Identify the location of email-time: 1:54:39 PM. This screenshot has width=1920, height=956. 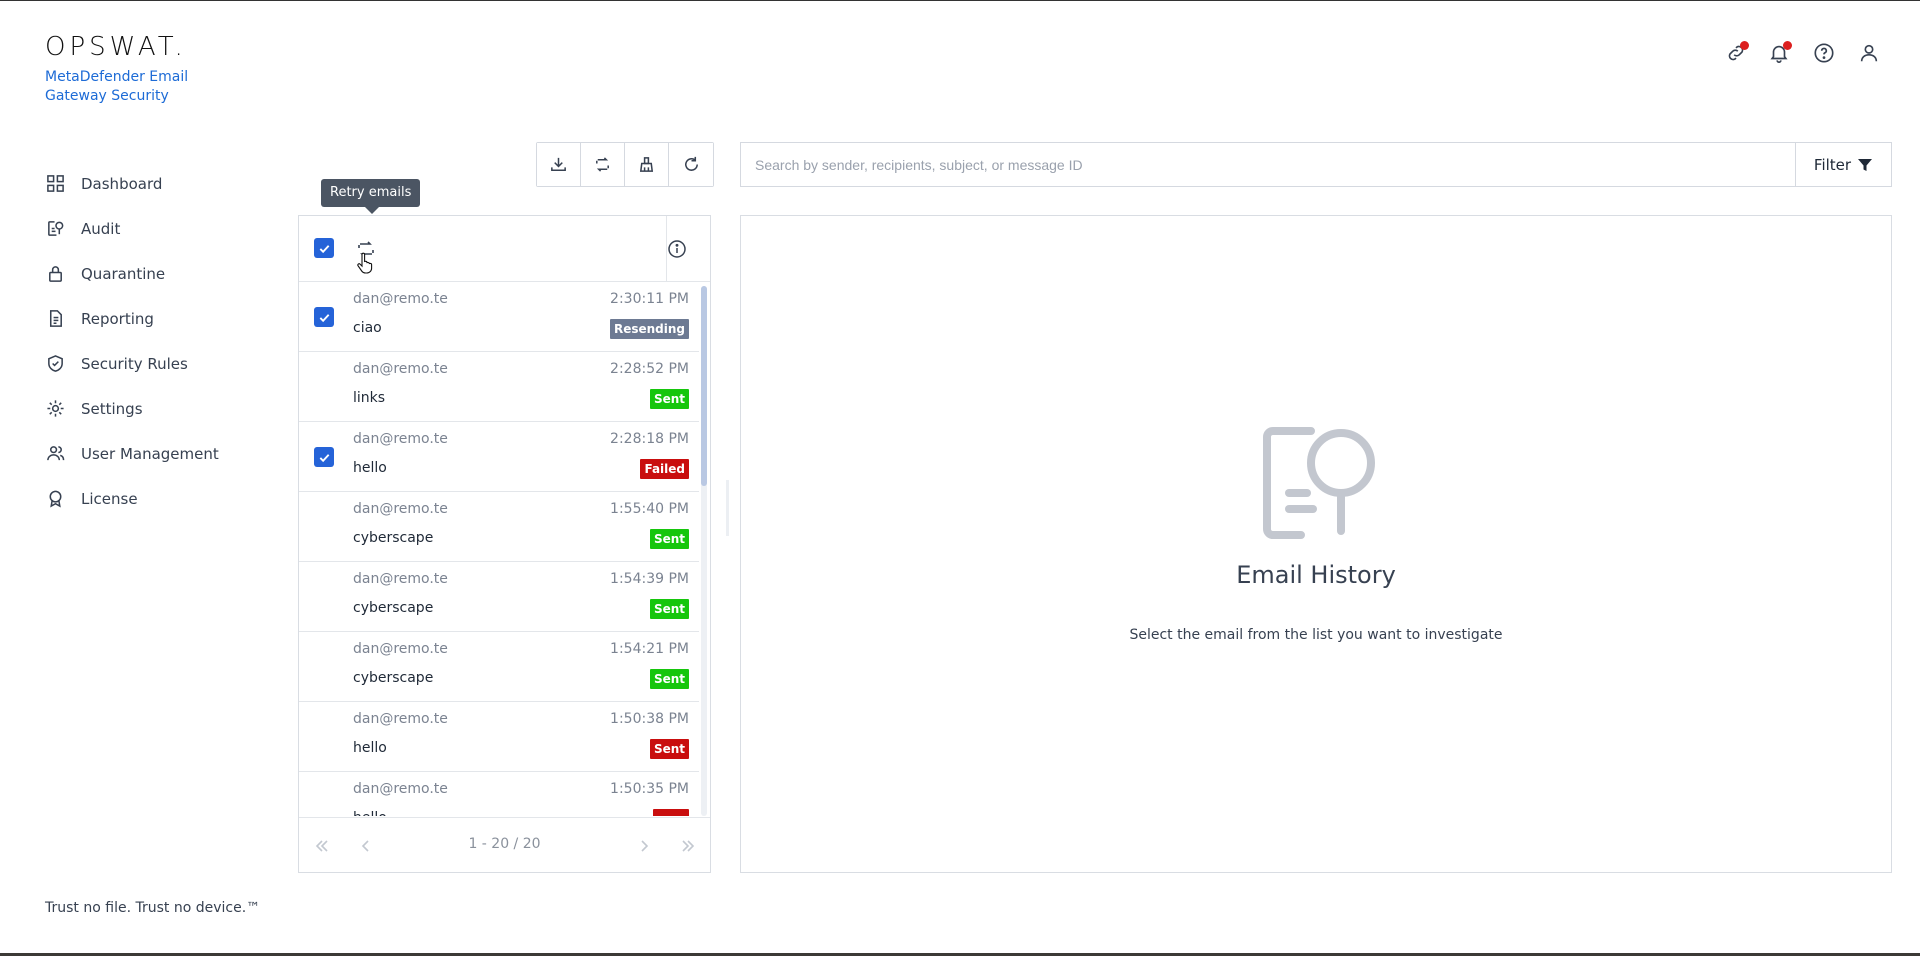
(649, 579).